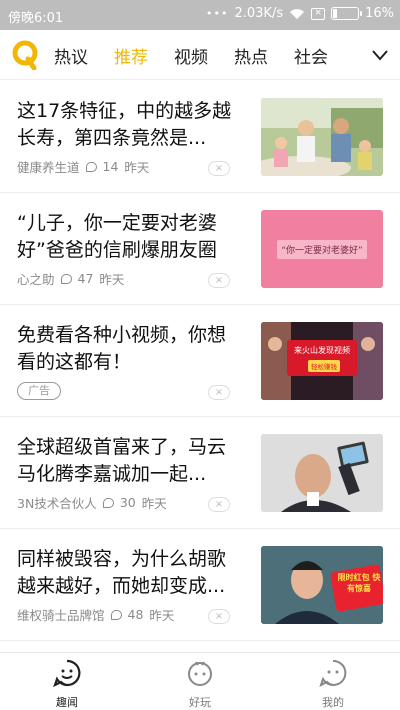 This screenshot has height=710, width=400. Describe the element at coordinates (135, 614) in the screenshot. I see `comment-count: 48` at that location.